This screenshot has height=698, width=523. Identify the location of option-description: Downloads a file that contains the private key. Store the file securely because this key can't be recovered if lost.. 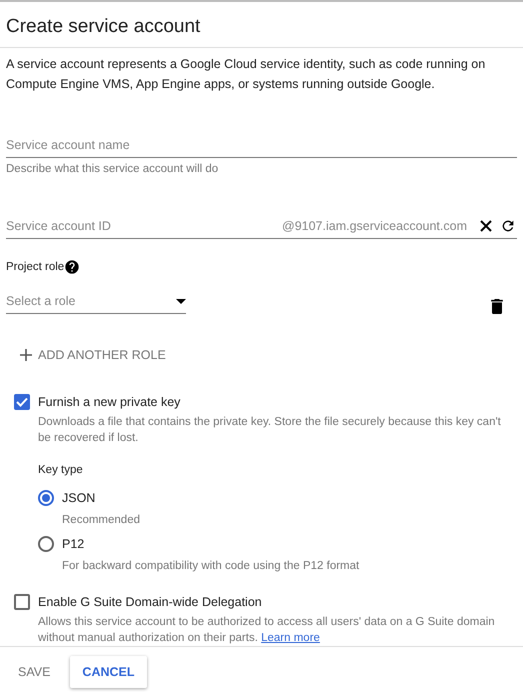
(270, 430).